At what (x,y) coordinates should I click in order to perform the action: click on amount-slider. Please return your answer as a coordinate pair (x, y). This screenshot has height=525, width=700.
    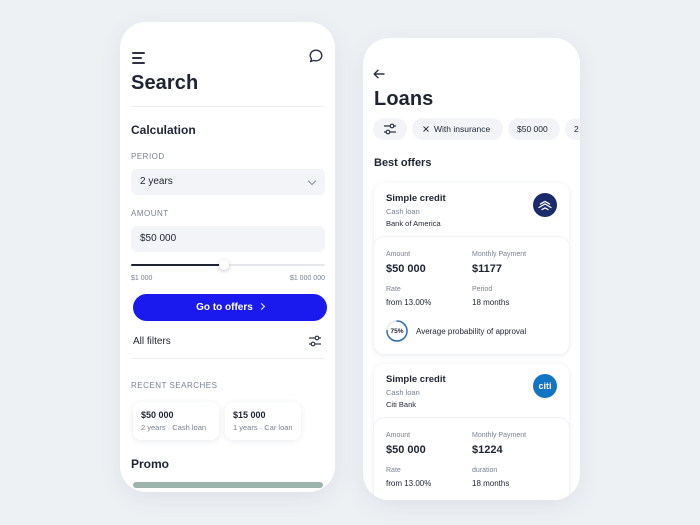
    Looking at the image, I should click on (228, 266).